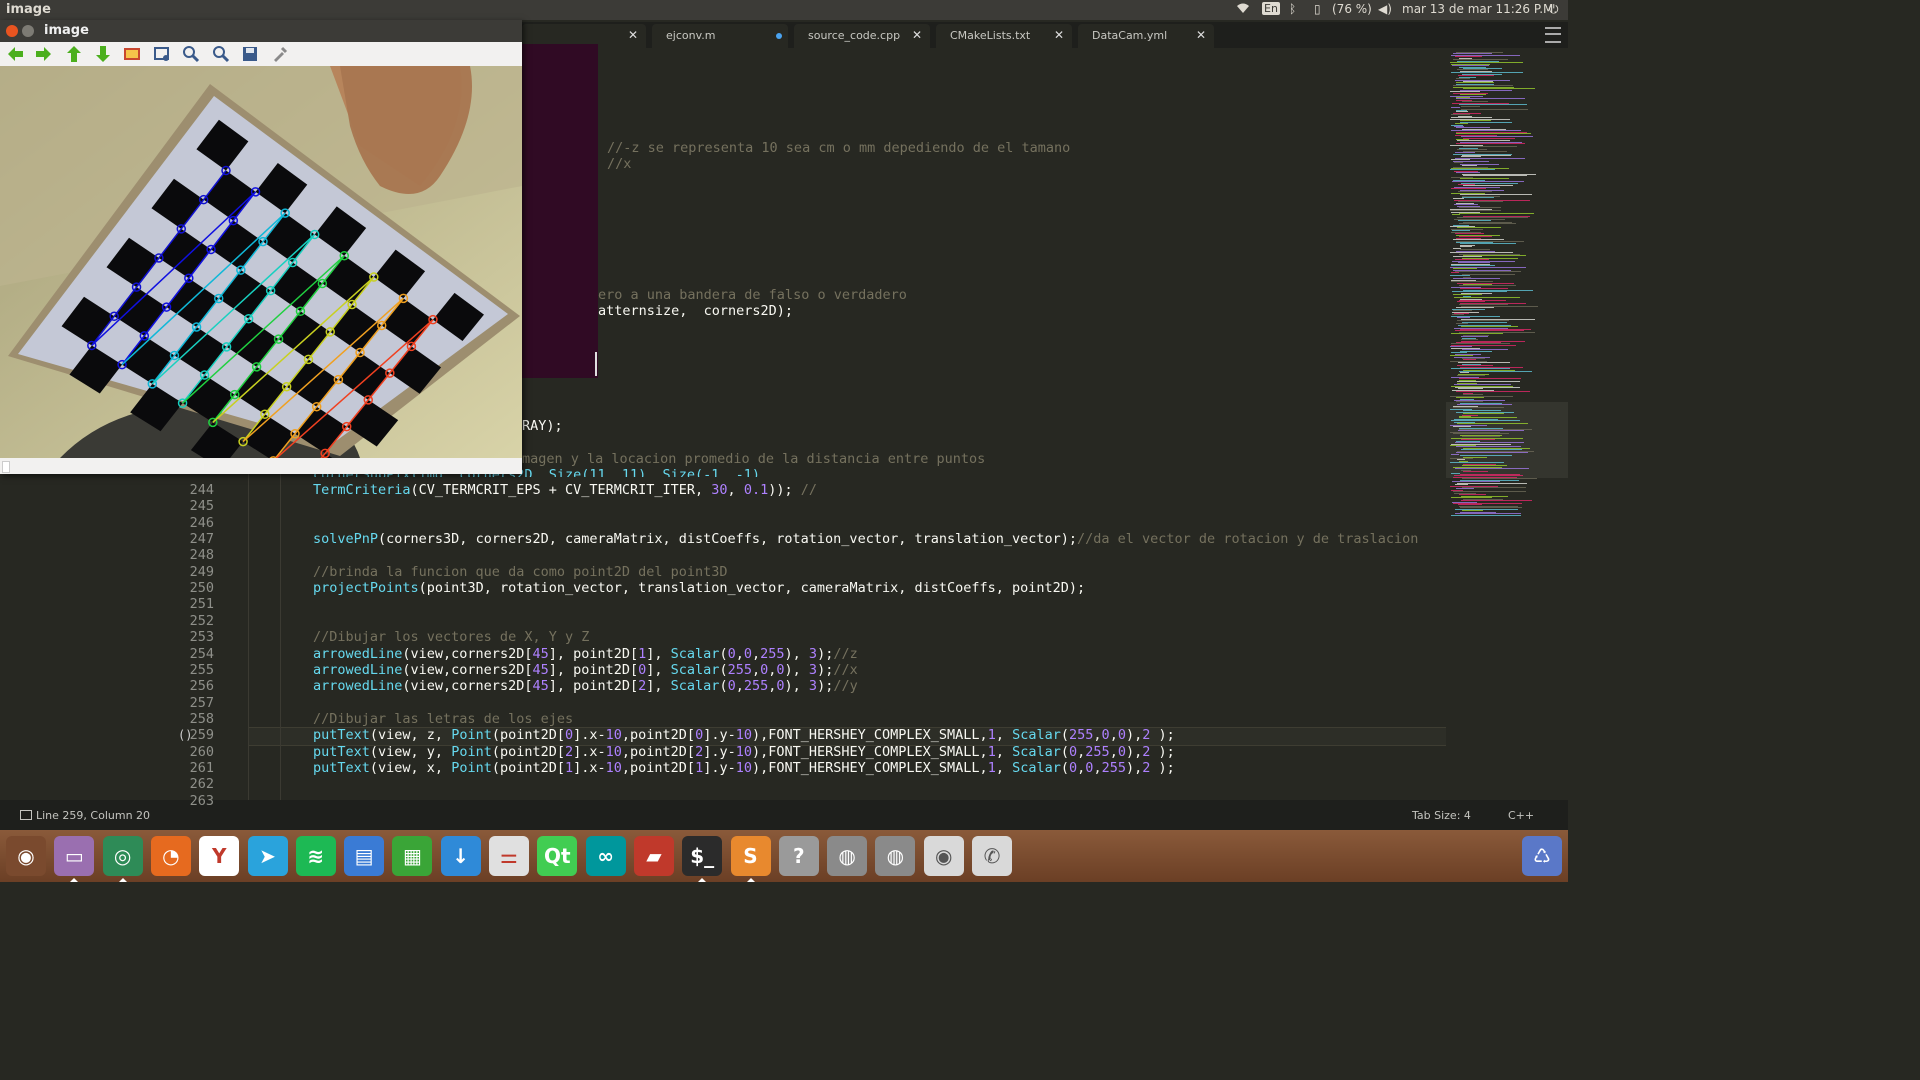 The image size is (1920, 1080). I want to click on resize-handle, so click(6, 467).